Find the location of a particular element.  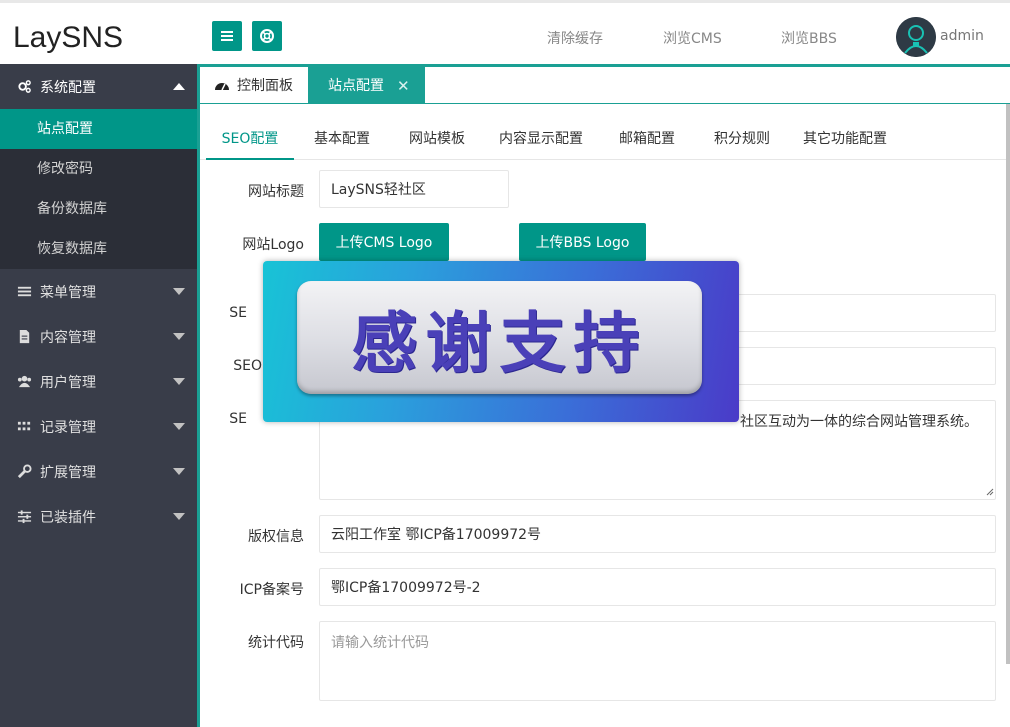

help-button is located at coordinates (267, 36).